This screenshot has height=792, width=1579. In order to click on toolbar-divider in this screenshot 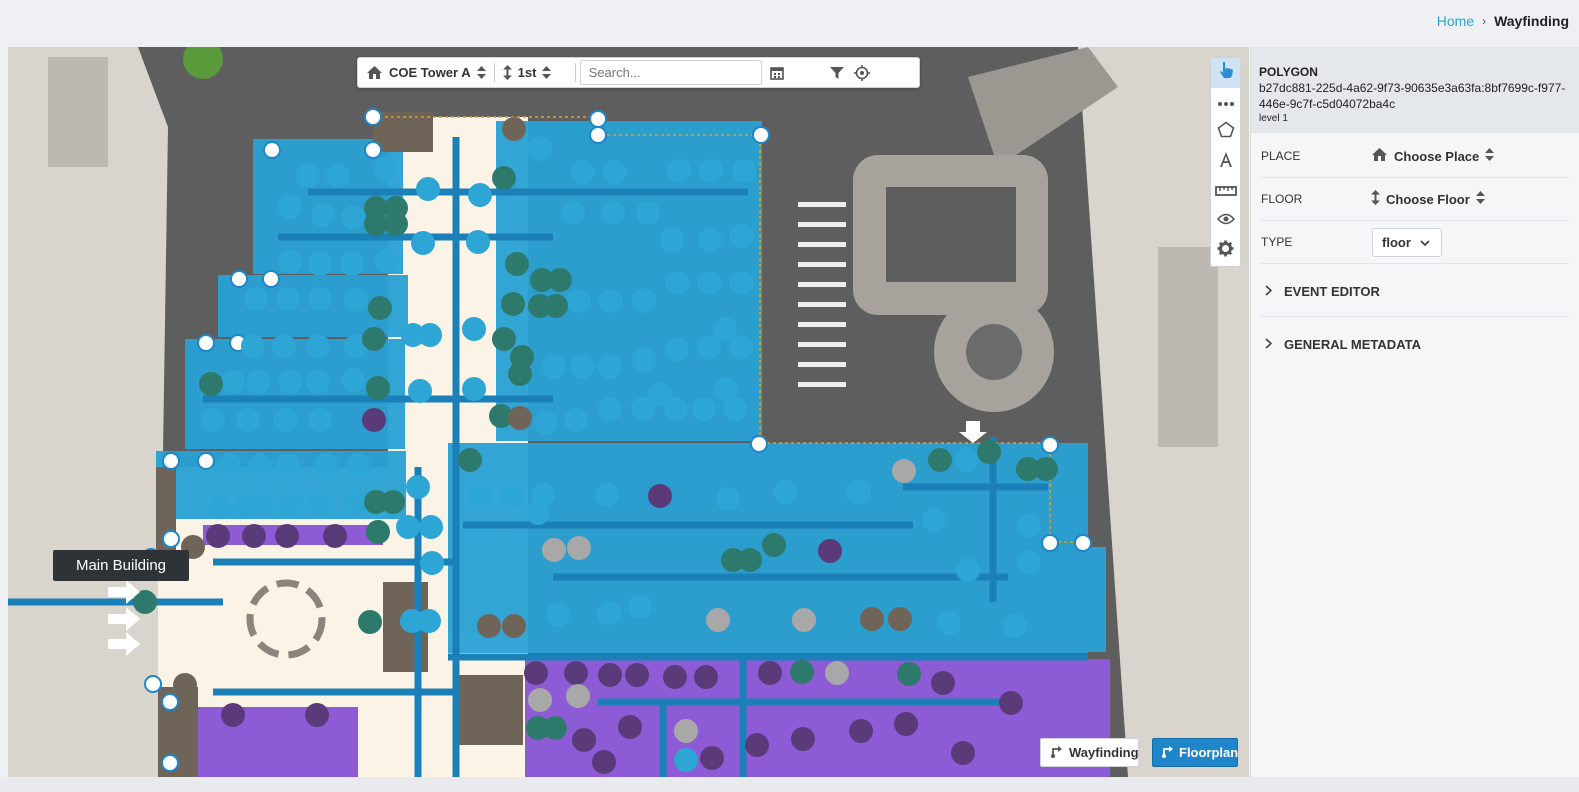, I will do `click(575, 72)`.